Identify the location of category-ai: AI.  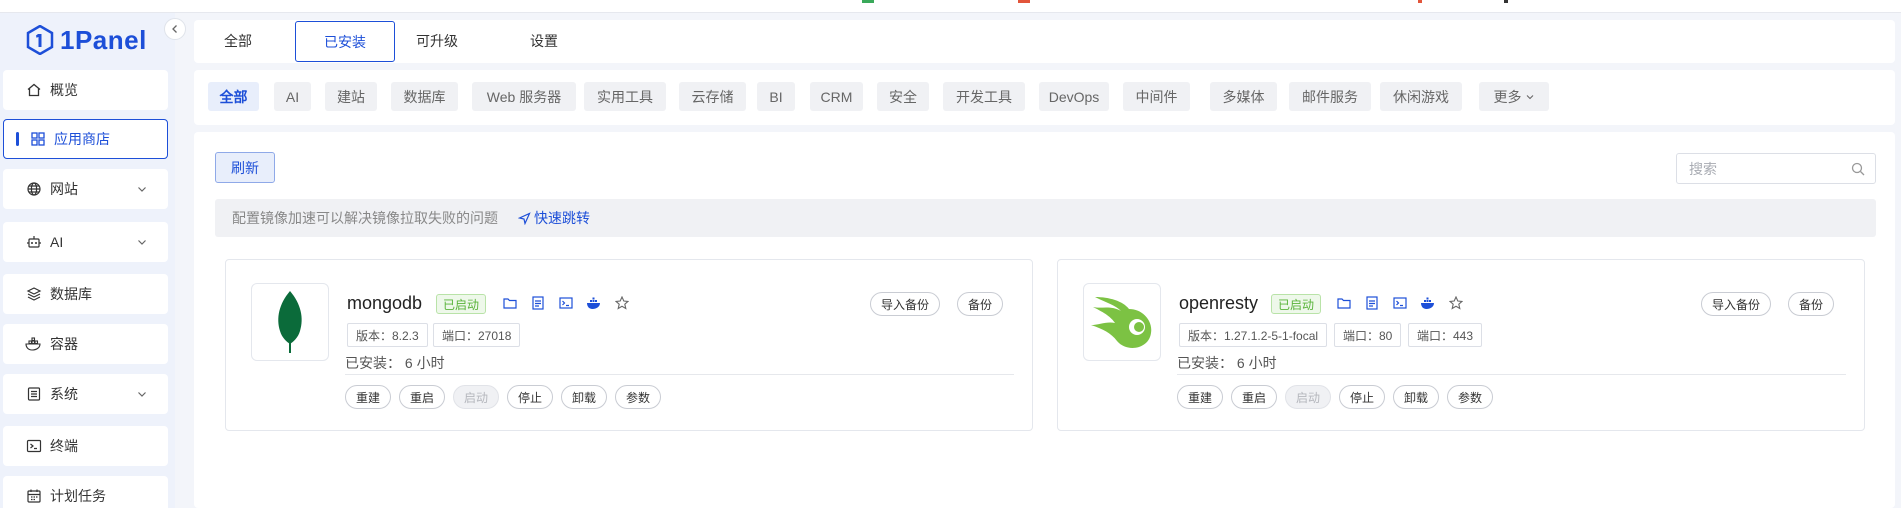
(292, 96).